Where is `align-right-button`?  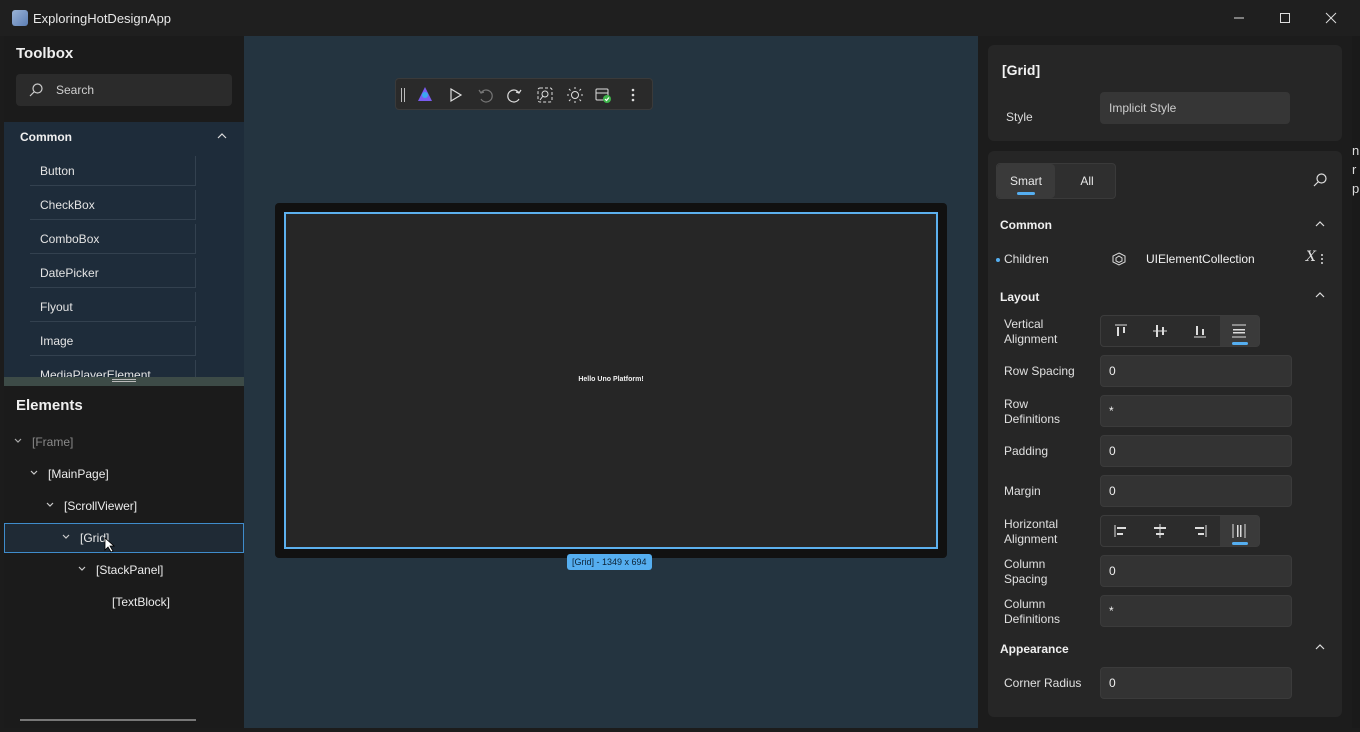 align-right-button is located at coordinates (1200, 531).